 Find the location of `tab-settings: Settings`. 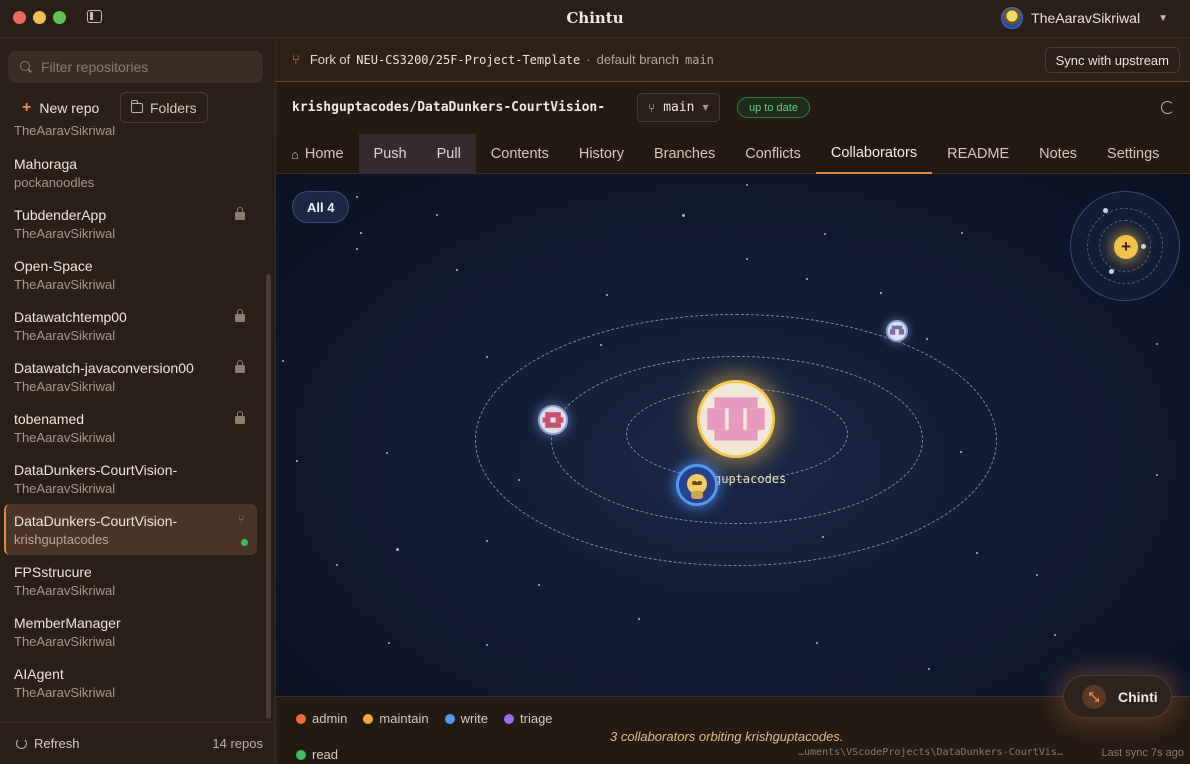

tab-settings: Settings is located at coordinates (1133, 154).